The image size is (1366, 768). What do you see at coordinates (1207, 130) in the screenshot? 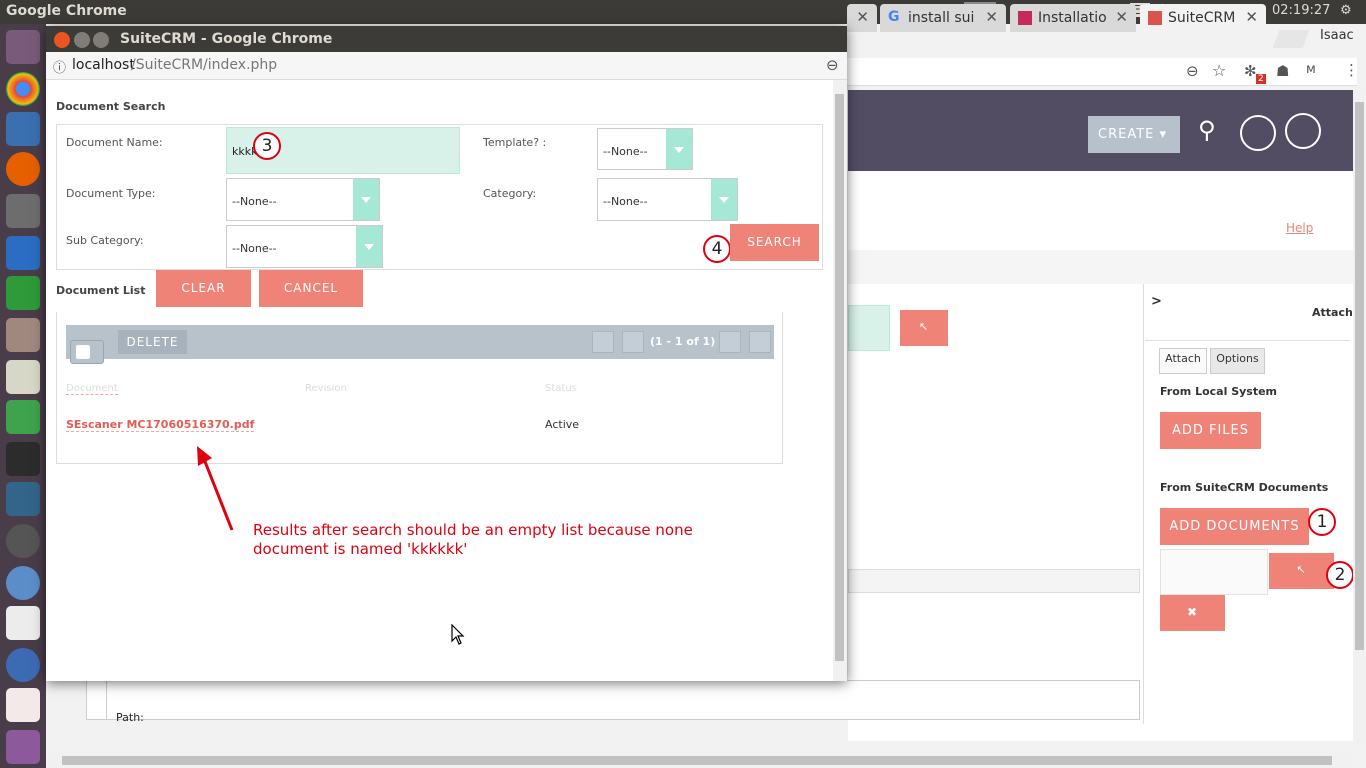
I see `search-icon: ⚲` at bounding box center [1207, 130].